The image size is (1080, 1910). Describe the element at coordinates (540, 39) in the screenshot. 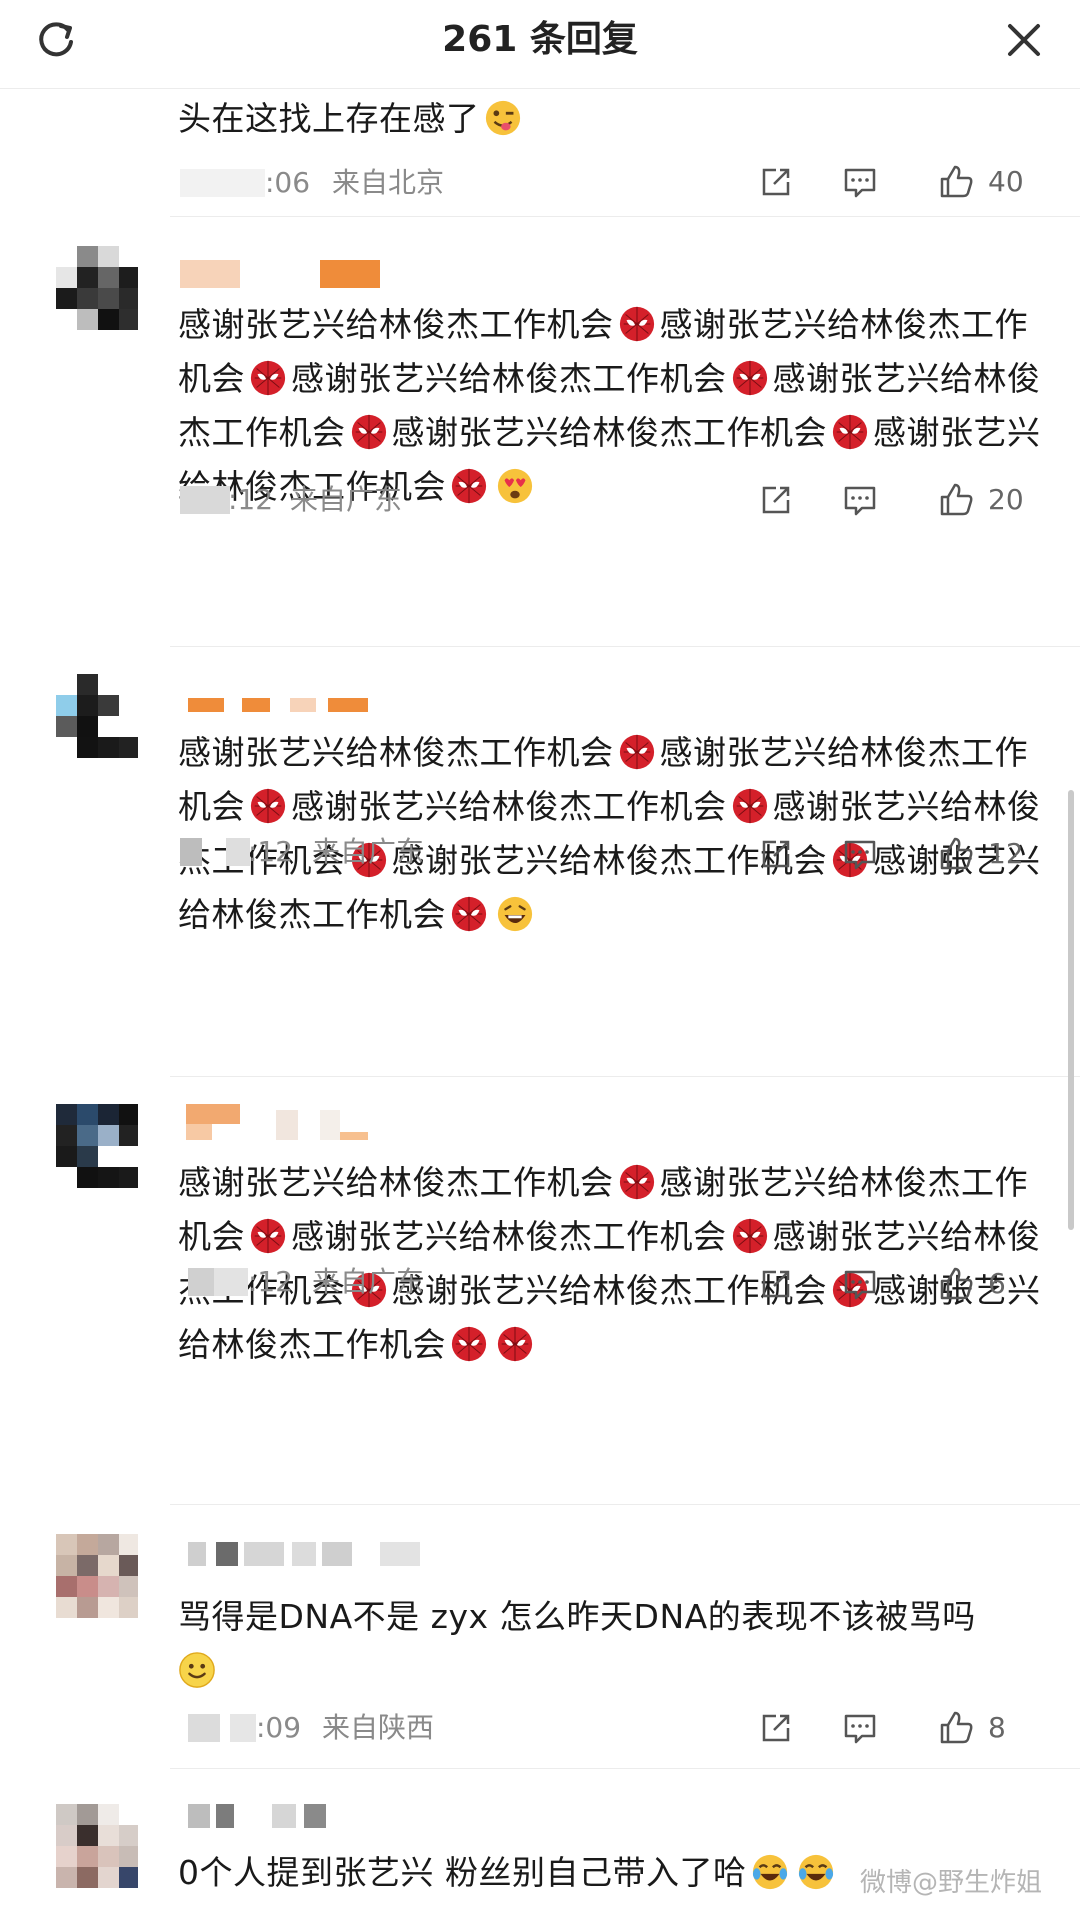

I see `page-title: 261 条回复` at that location.